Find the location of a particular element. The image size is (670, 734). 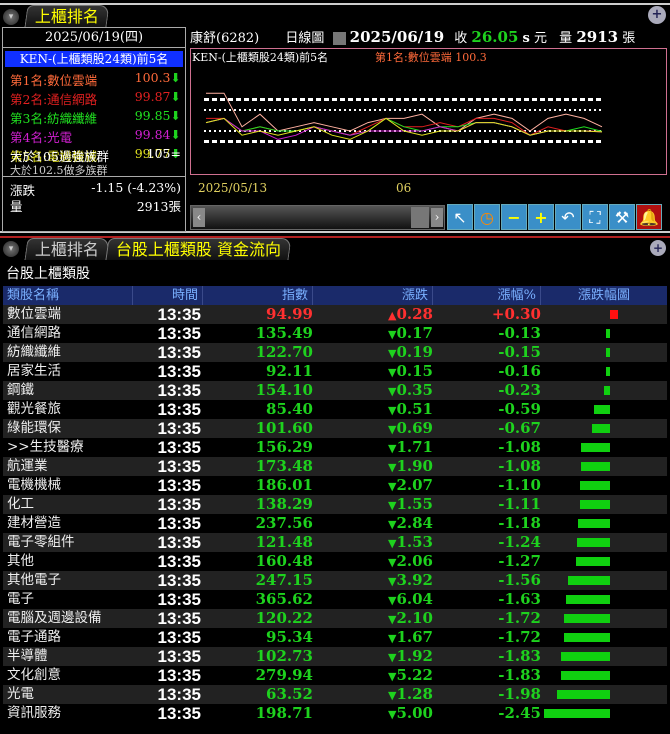

table-row: 紡織纖維 13:35 122.70 ▼0.19 -0.15 is located at coordinates (335, 352).